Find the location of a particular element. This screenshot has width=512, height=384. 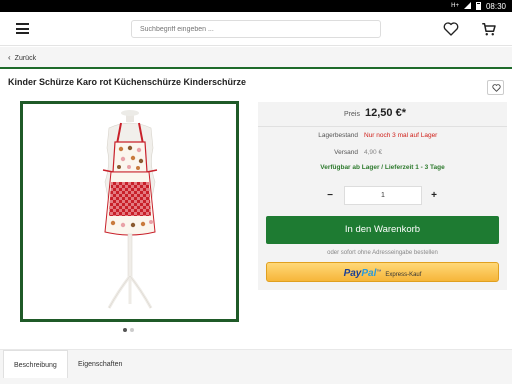

price-value: 12,50 €* is located at coordinates (385, 113).